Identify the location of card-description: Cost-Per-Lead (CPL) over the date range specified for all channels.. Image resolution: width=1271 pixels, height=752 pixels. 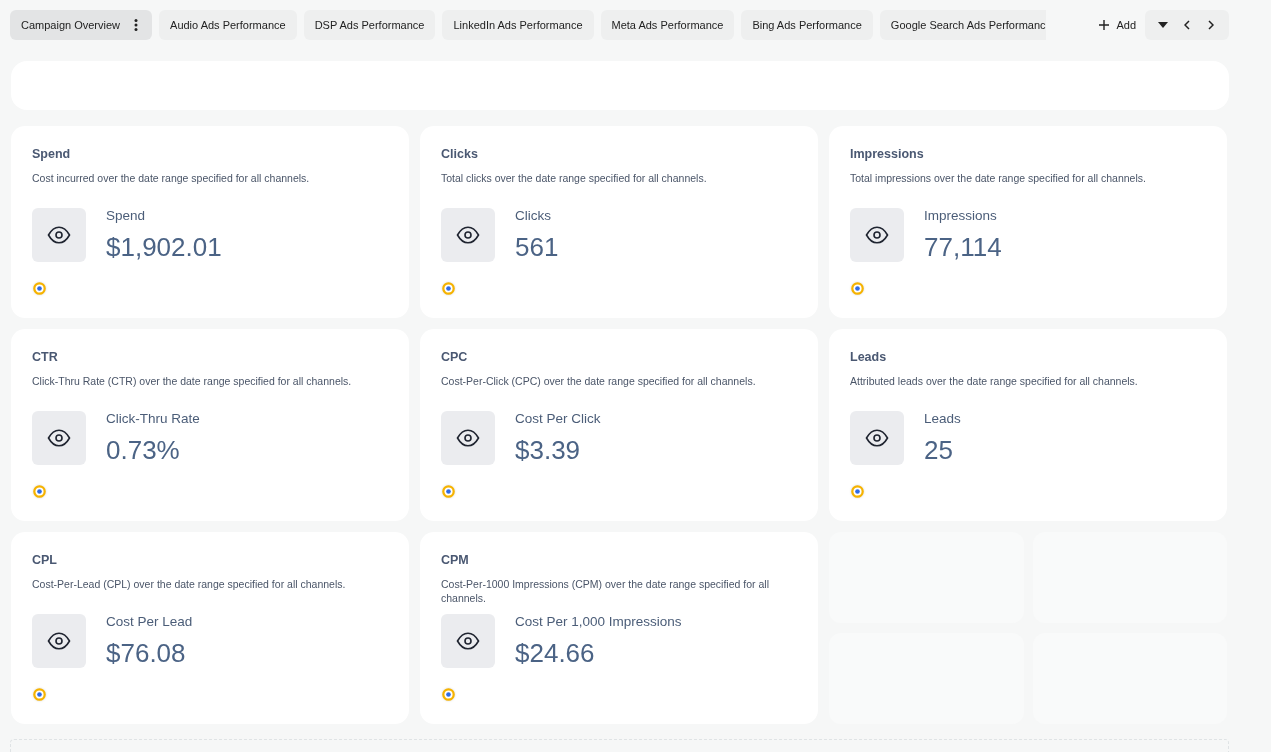
(189, 584).